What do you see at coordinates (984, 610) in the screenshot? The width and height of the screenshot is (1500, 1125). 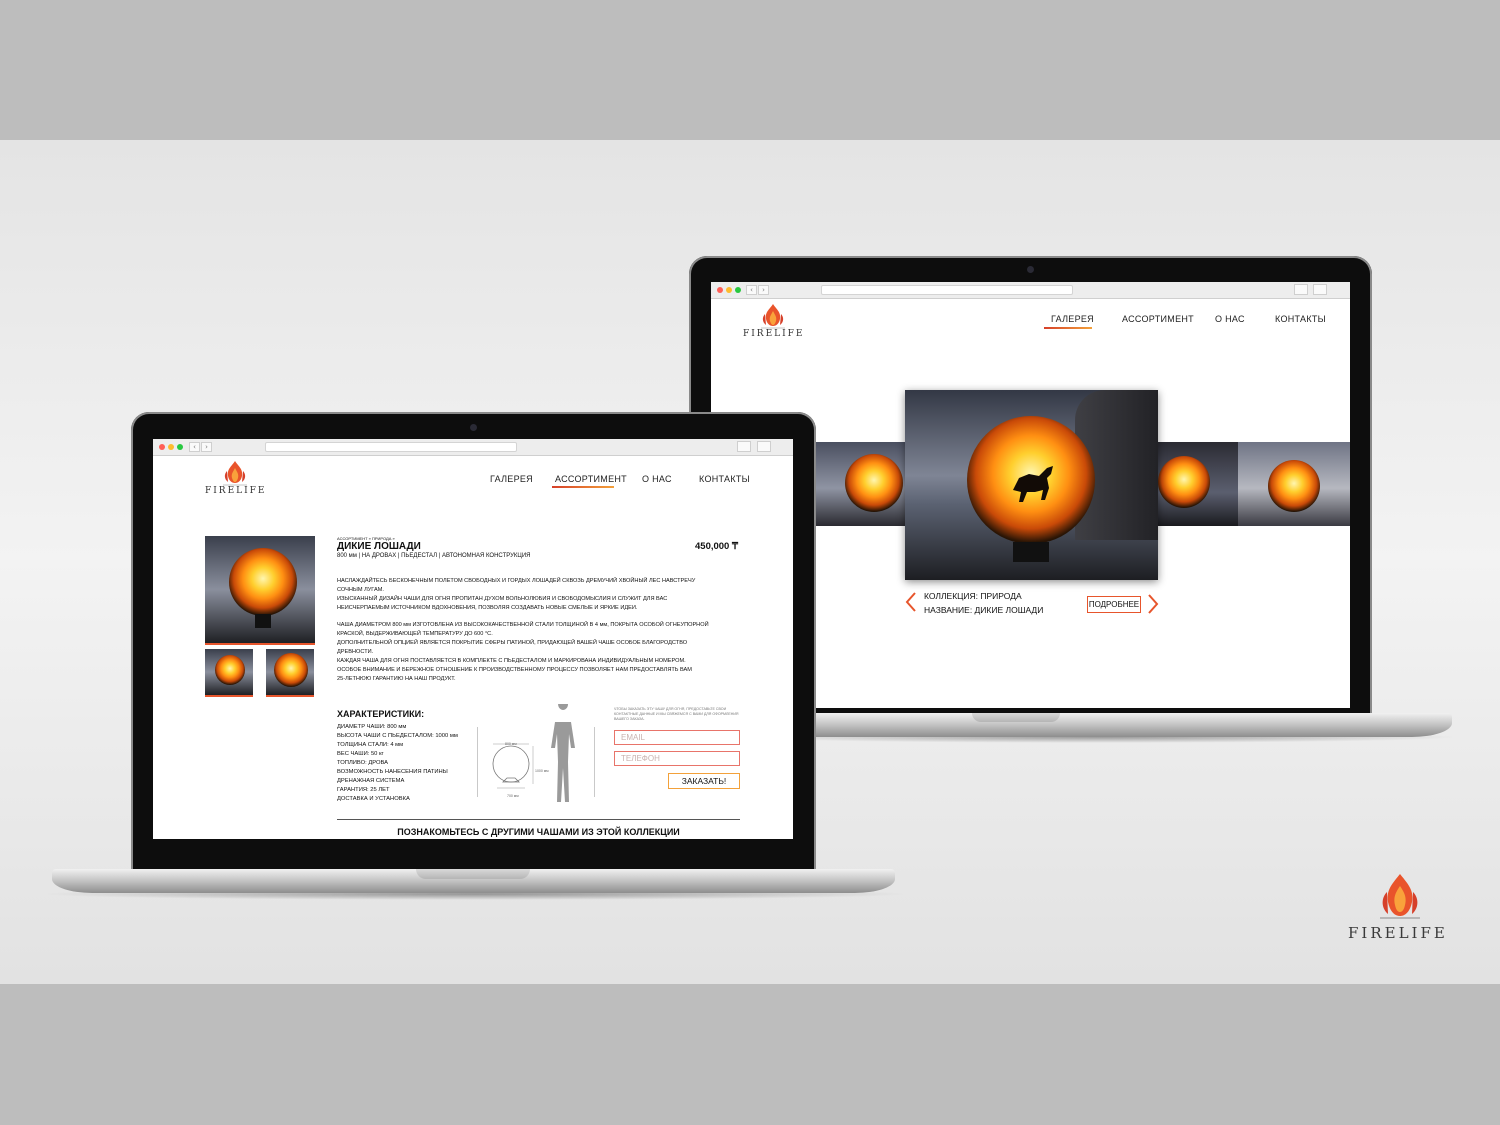 I see `name-label: НАЗВАНИЕ: ДИКИЕ ЛОШАДИ` at bounding box center [984, 610].